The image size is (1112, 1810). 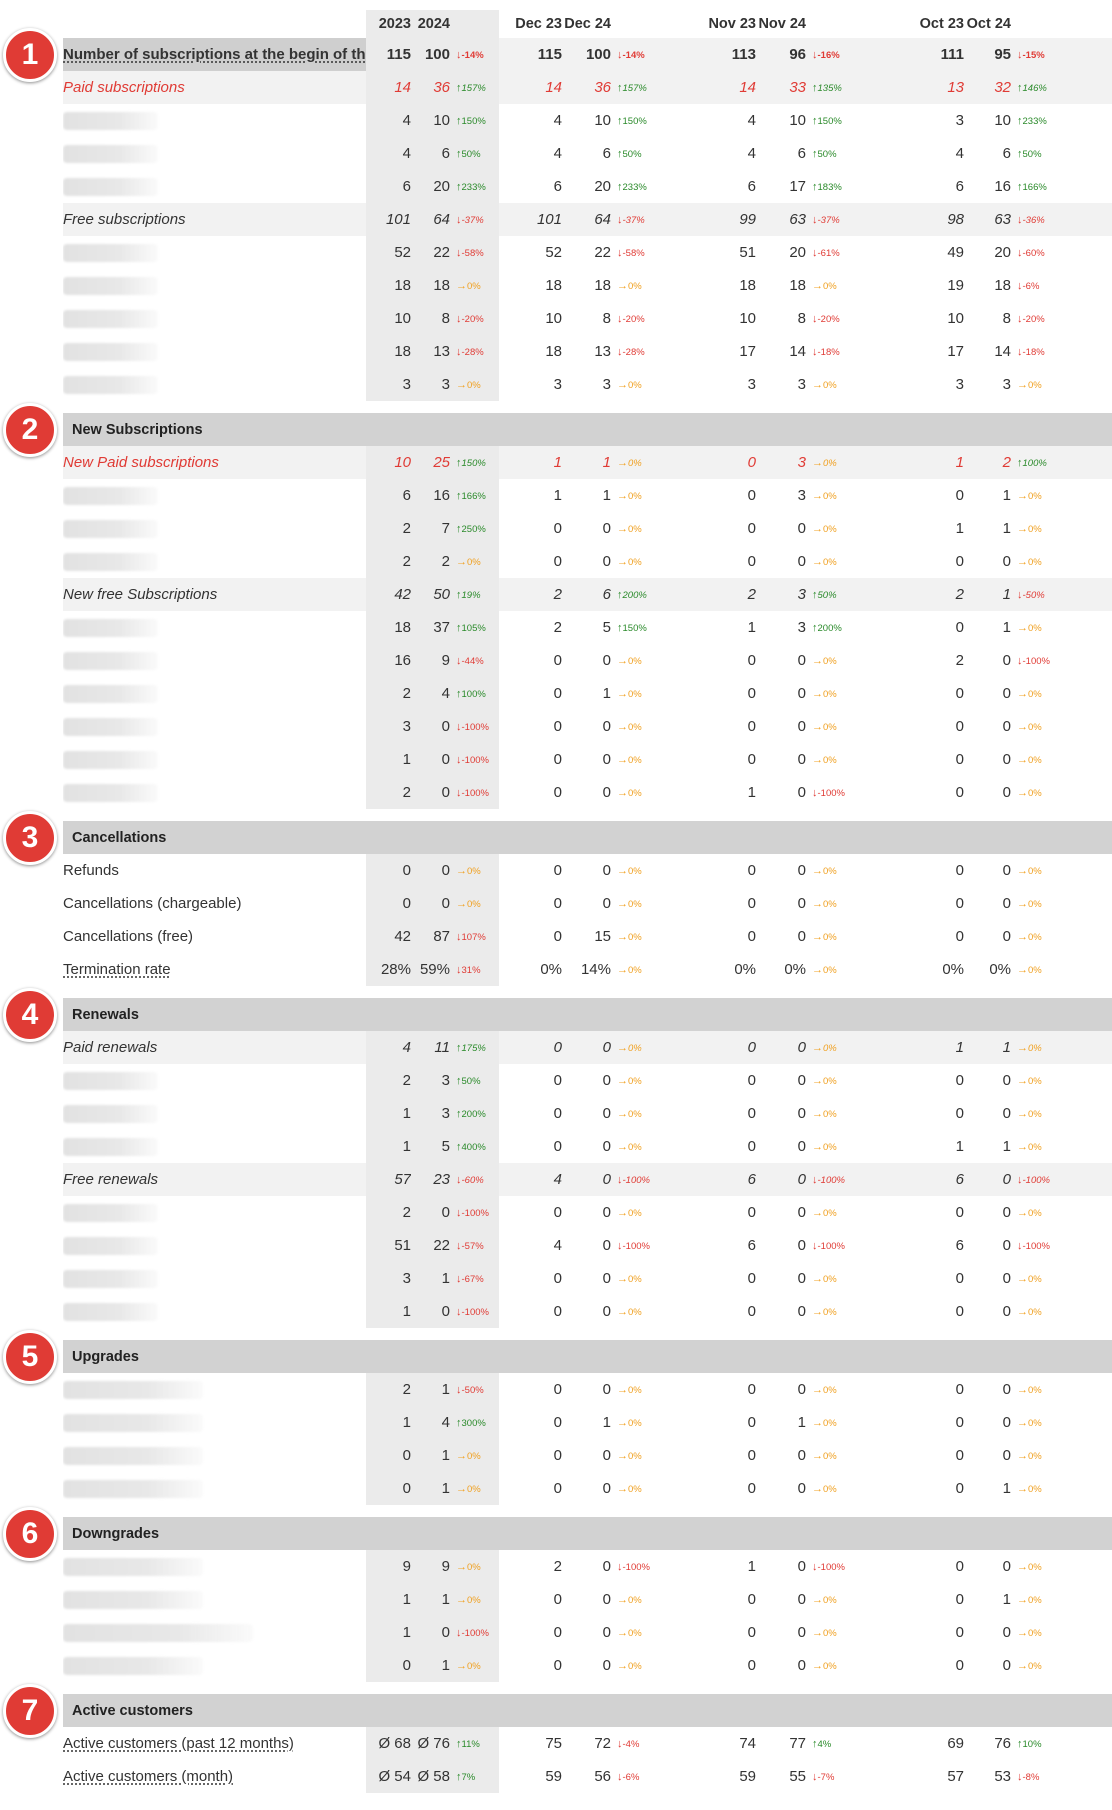 I want to click on group-row: Paid renewals 4 11 ↑175% 0 0 →0% 0 0 →0% 1 1 →0%, so click(x=587, y=1047).